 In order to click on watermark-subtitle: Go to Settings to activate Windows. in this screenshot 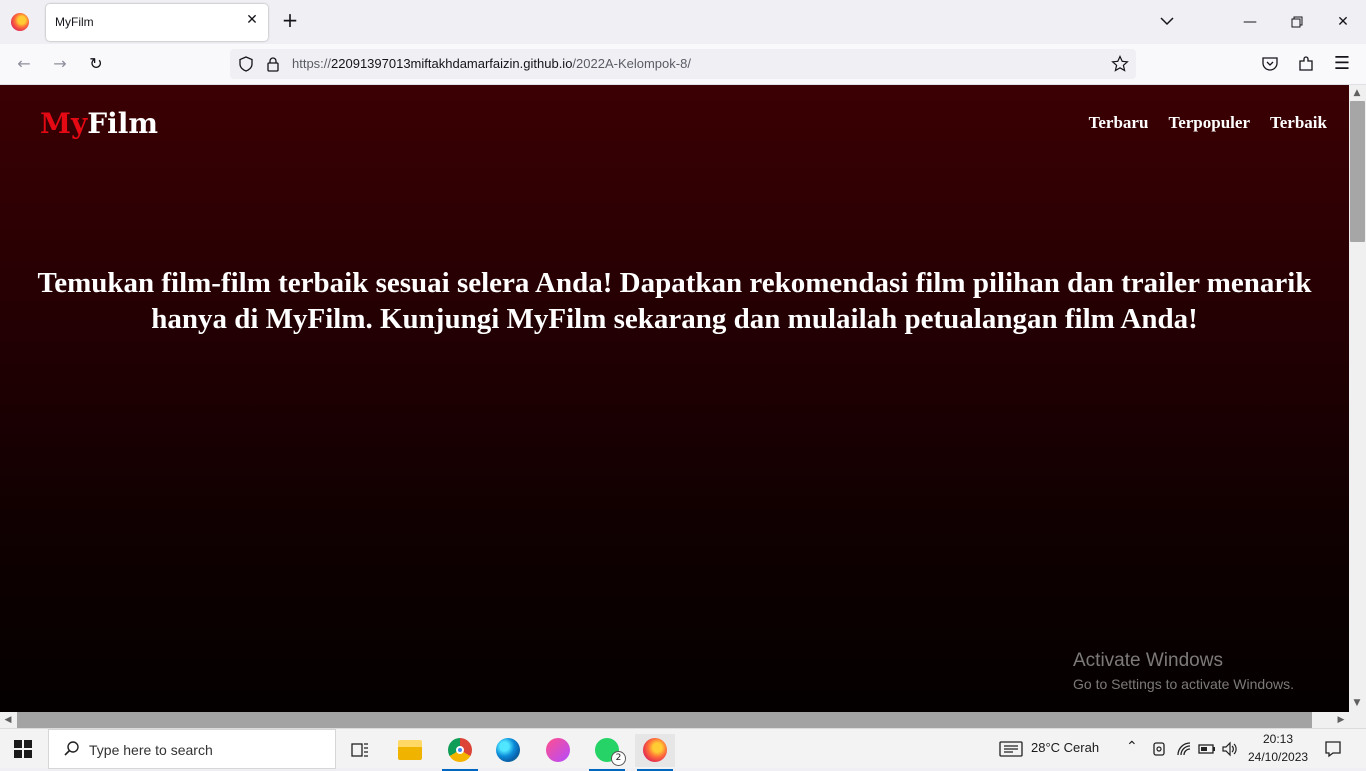, I will do `click(1183, 684)`.